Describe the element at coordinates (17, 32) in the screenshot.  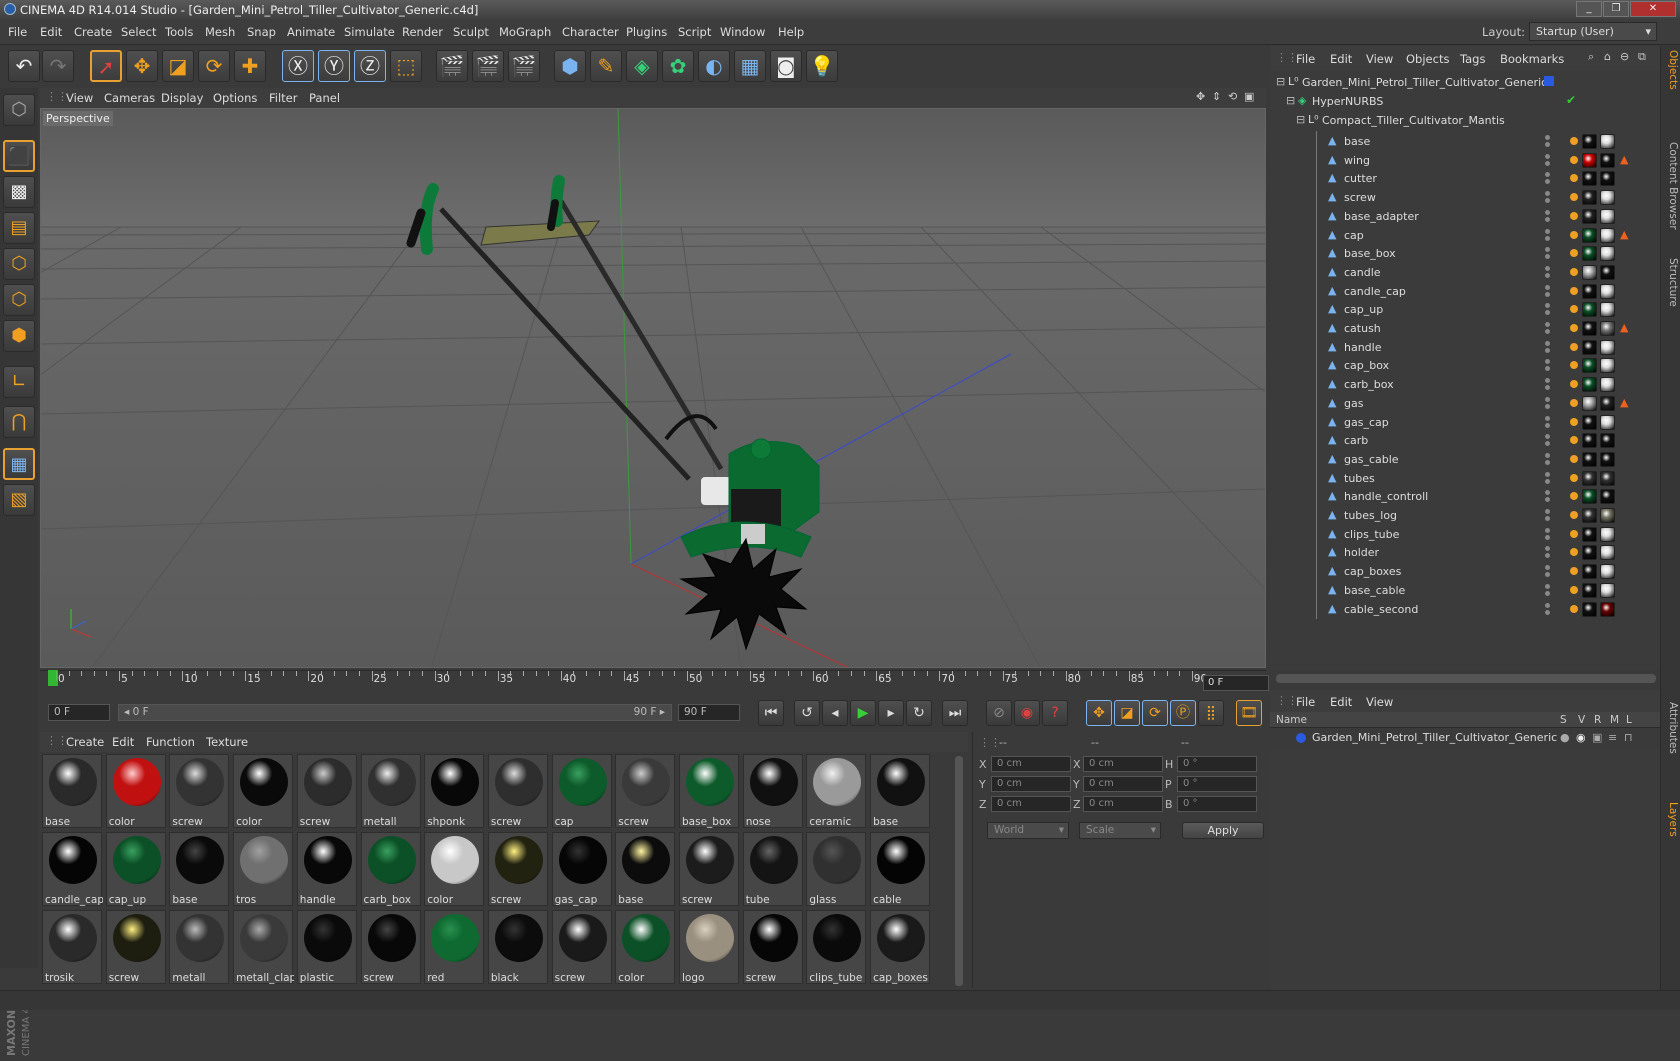
I see `menu-file: File` at that location.